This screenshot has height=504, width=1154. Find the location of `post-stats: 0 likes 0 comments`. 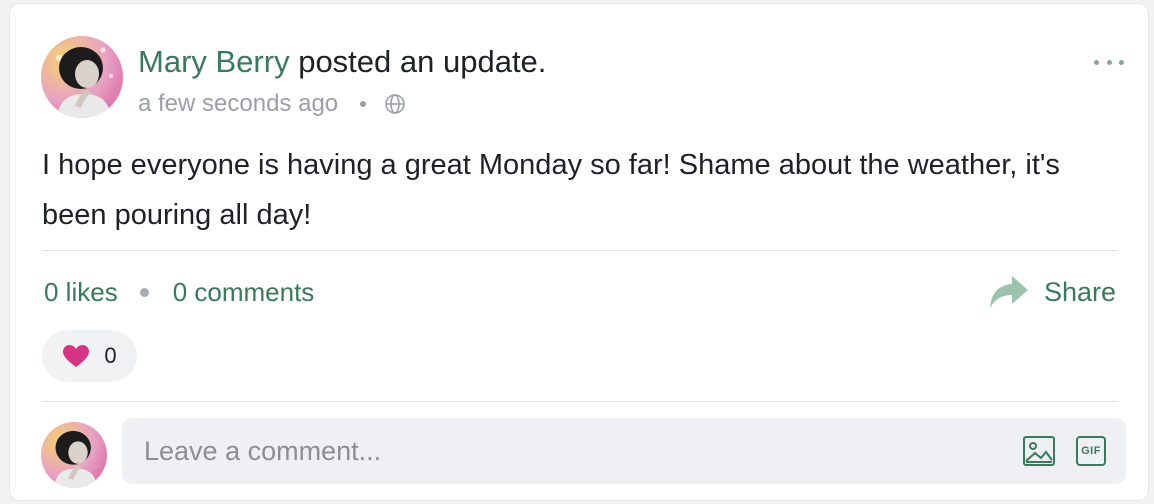

post-stats: 0 likes 0 comments is located at coordinates (179, 292).